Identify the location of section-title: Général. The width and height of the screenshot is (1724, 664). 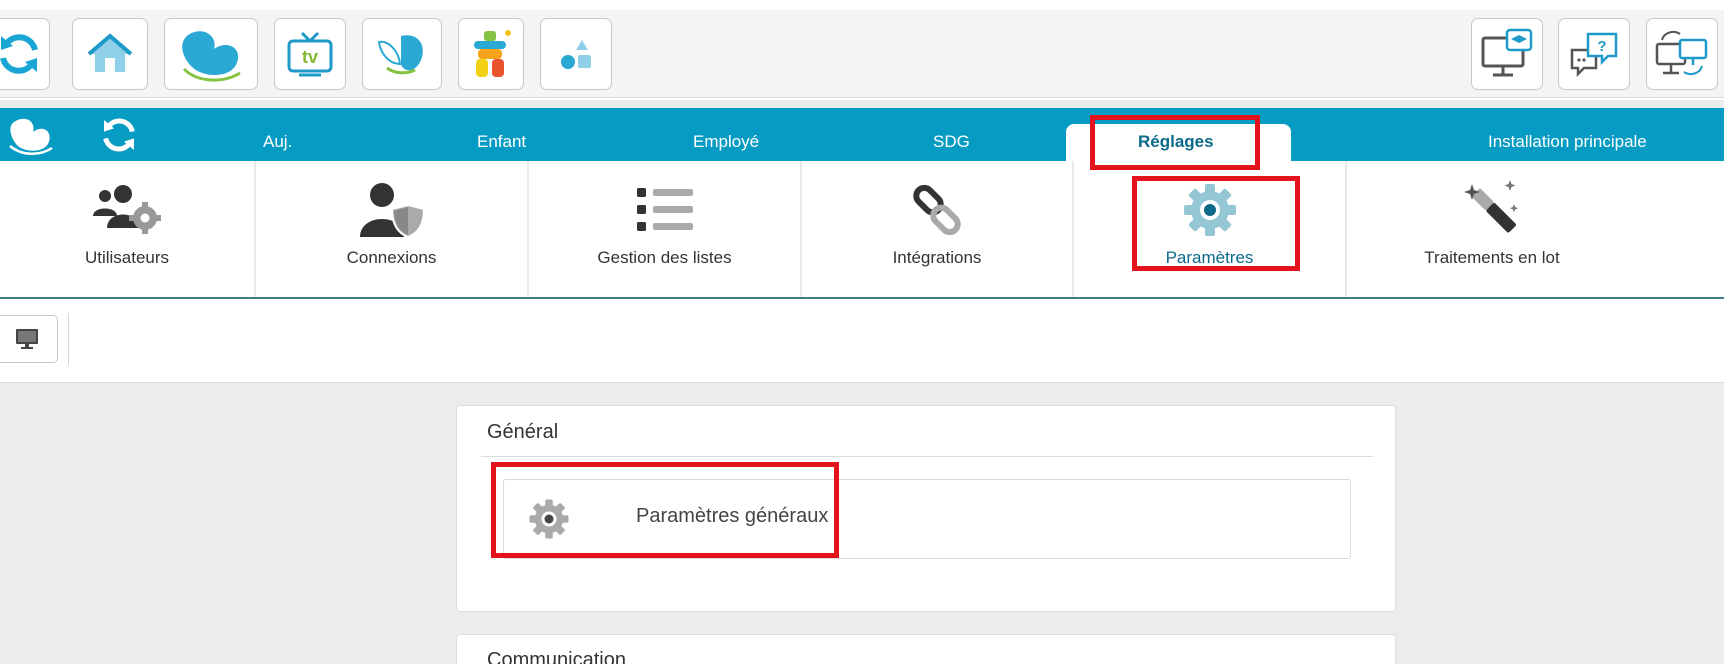
(523, 432).